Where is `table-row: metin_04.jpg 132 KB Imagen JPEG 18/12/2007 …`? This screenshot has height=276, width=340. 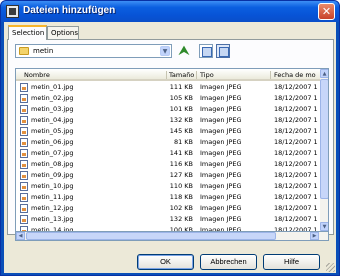
table-row: metin_04.jpg 132 KB Imagen JPEG 18/12/2007 … is located at coordinates (168, 120).